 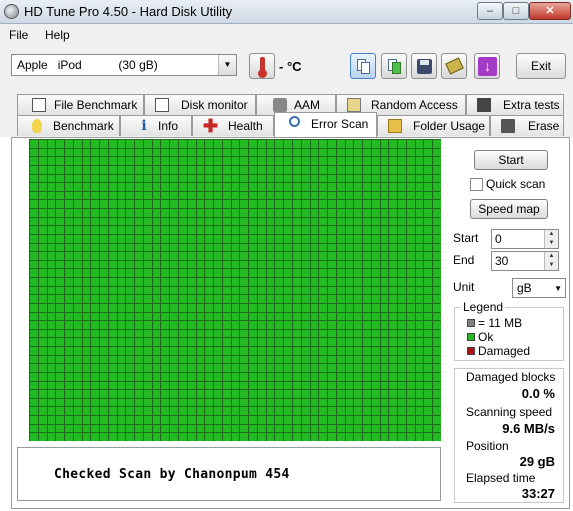 What do you see at coordinates (11, 11) in the screenshot?
I see `app-icon` at bounding box center [11, 11].